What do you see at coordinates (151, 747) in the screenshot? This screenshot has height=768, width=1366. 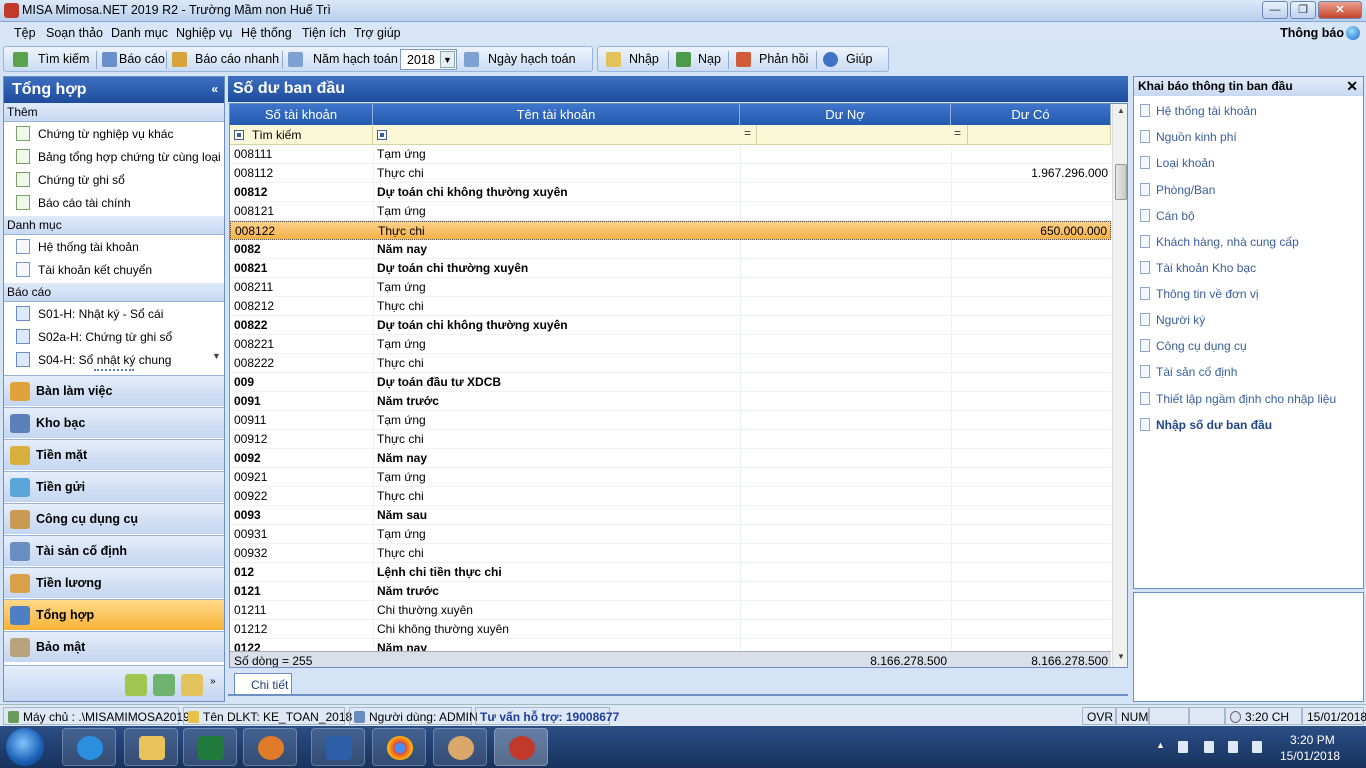 I see `explorer-taskbar-button` at bounding box center [151, 747].